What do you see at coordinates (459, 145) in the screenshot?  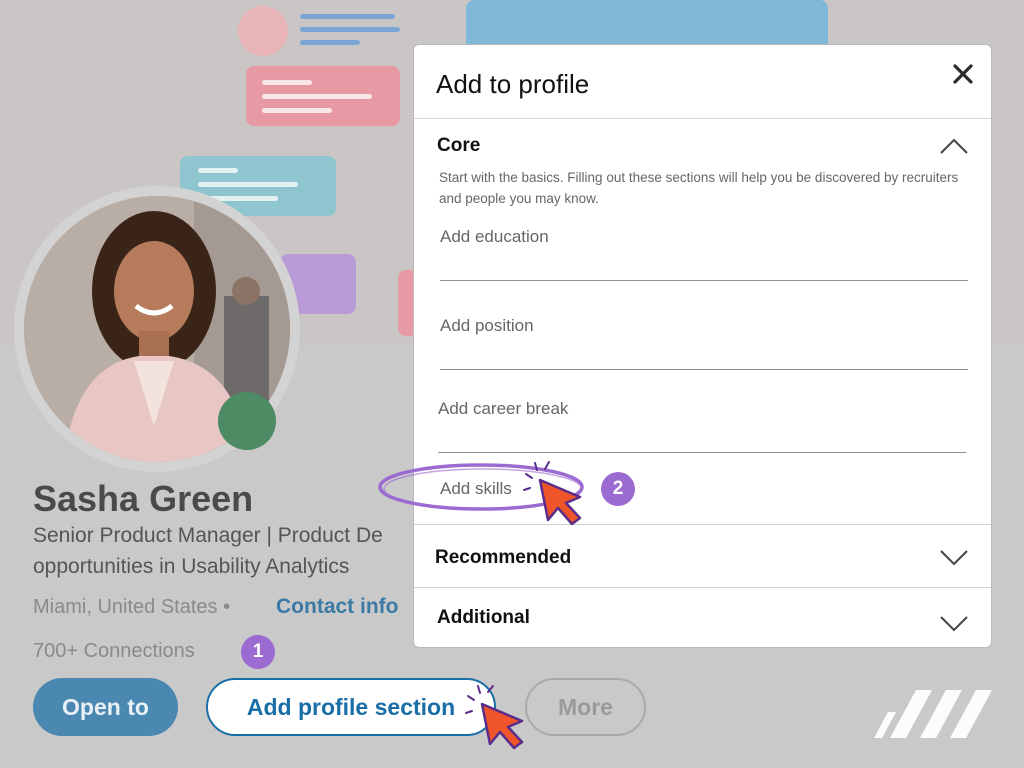 I see `section-core-title: Core` at bounding box center [459, 145].